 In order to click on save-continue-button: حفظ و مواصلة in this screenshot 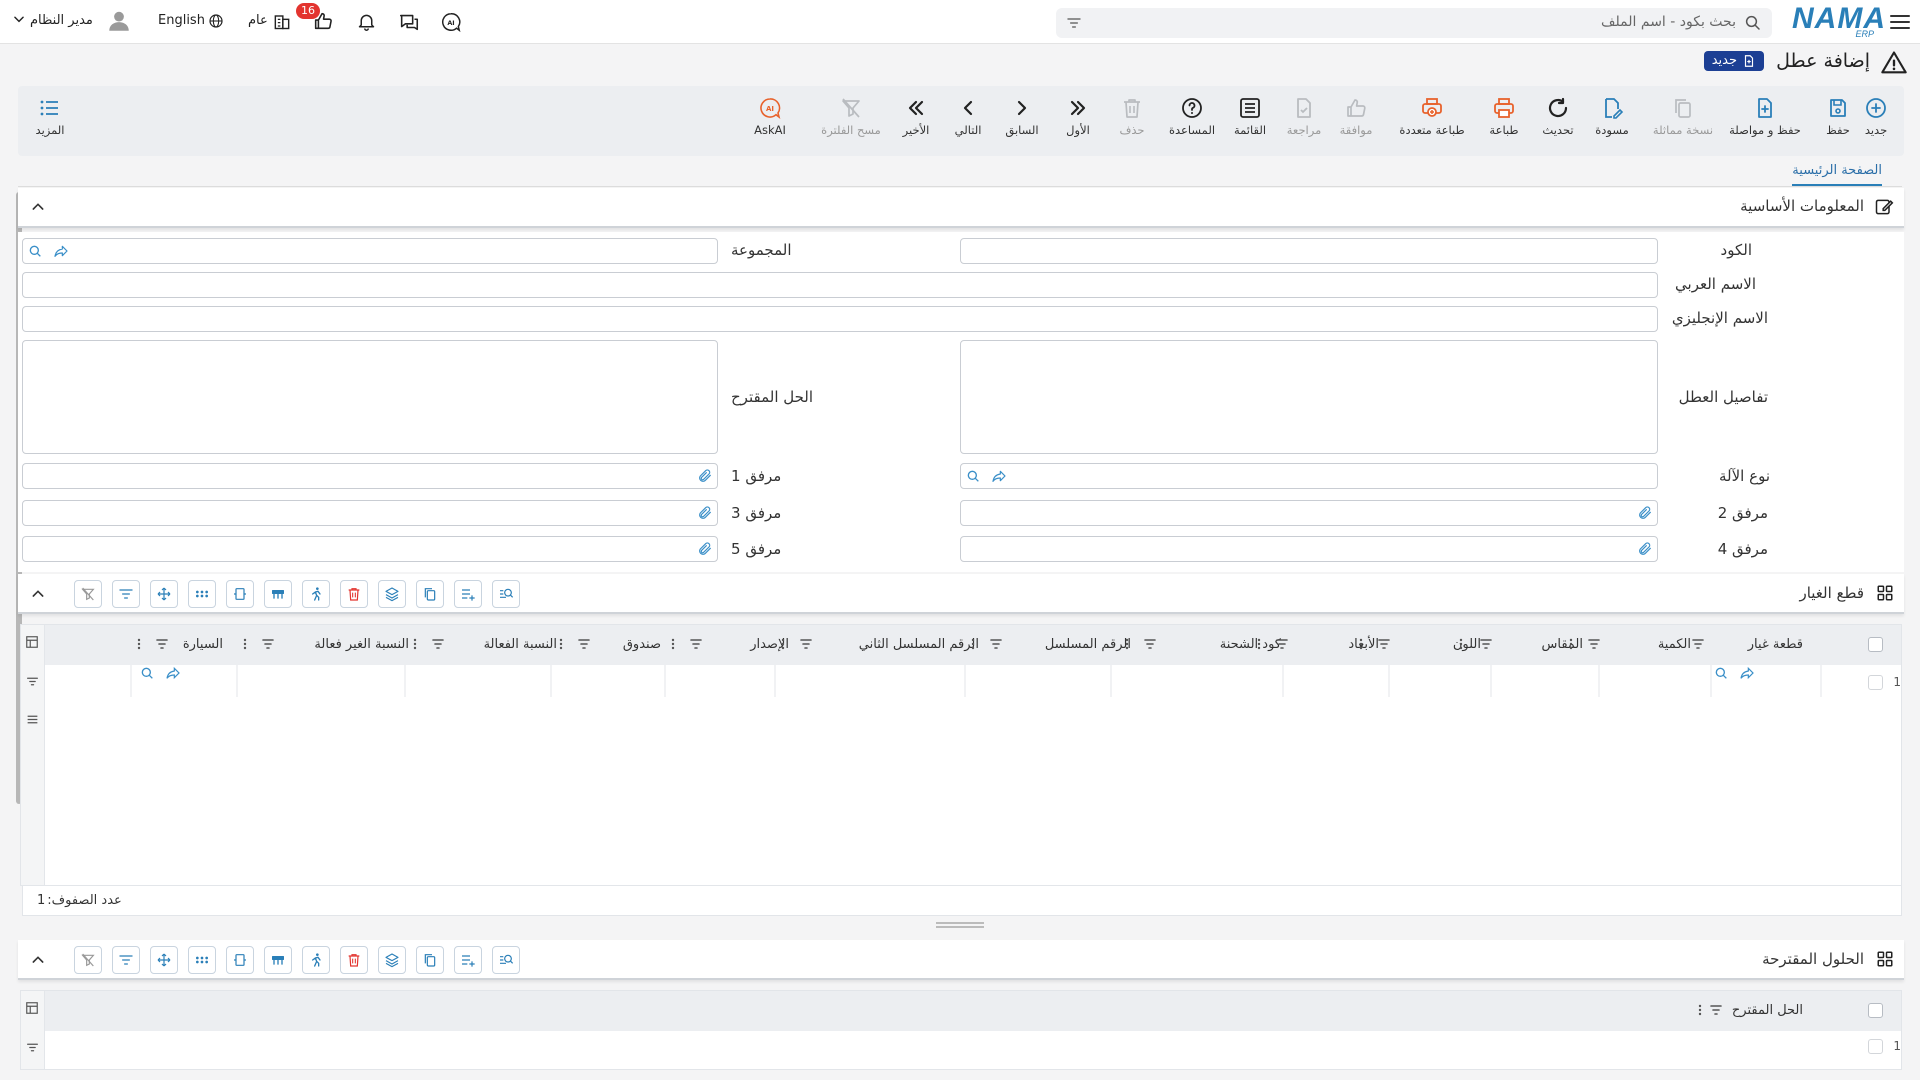, I will do `click(1765, 121)`.